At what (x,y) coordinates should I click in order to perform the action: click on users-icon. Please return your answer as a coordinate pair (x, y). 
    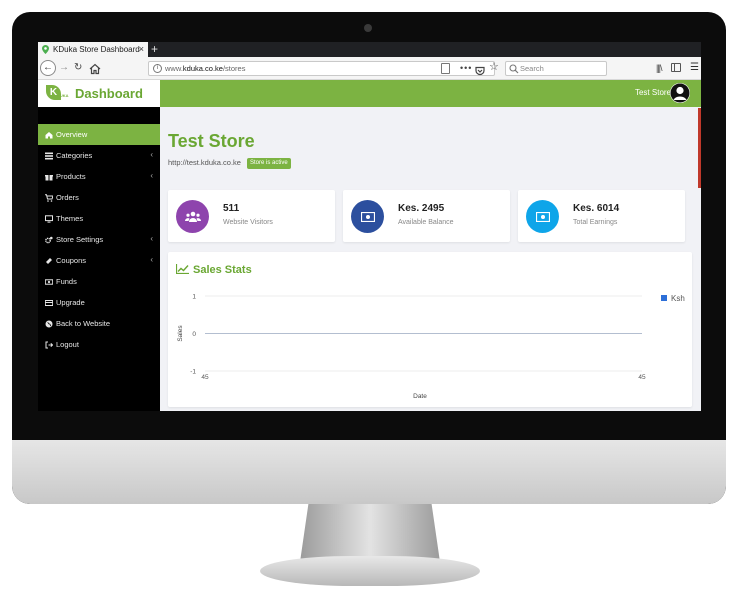
    Looking at the image, I should click on (192, 216).